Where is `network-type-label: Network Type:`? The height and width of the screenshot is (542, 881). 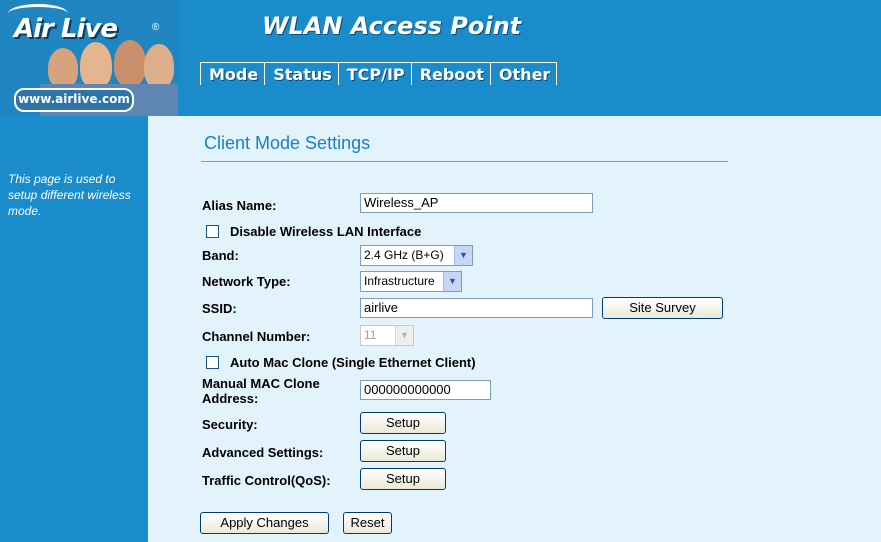
network-type-label: Network Type: is located at coordinates (246, 281).